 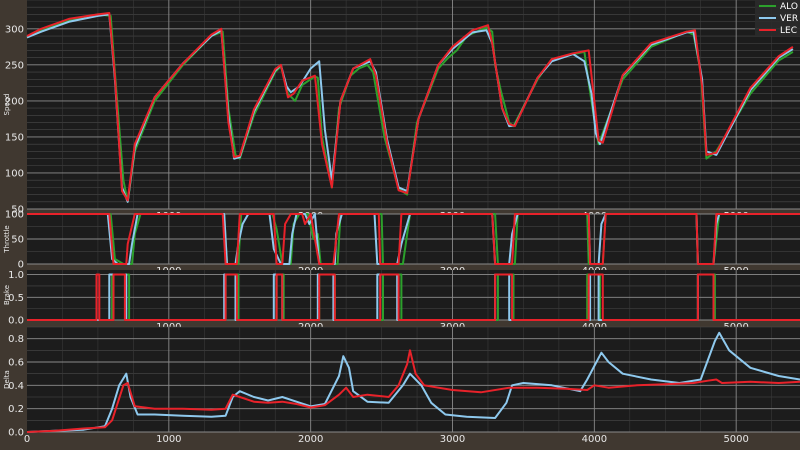 What do you see at coordinates (7, 239) in the screenshot?
I see `y-axis-label: Throttle` at bounding box center [7, 239].